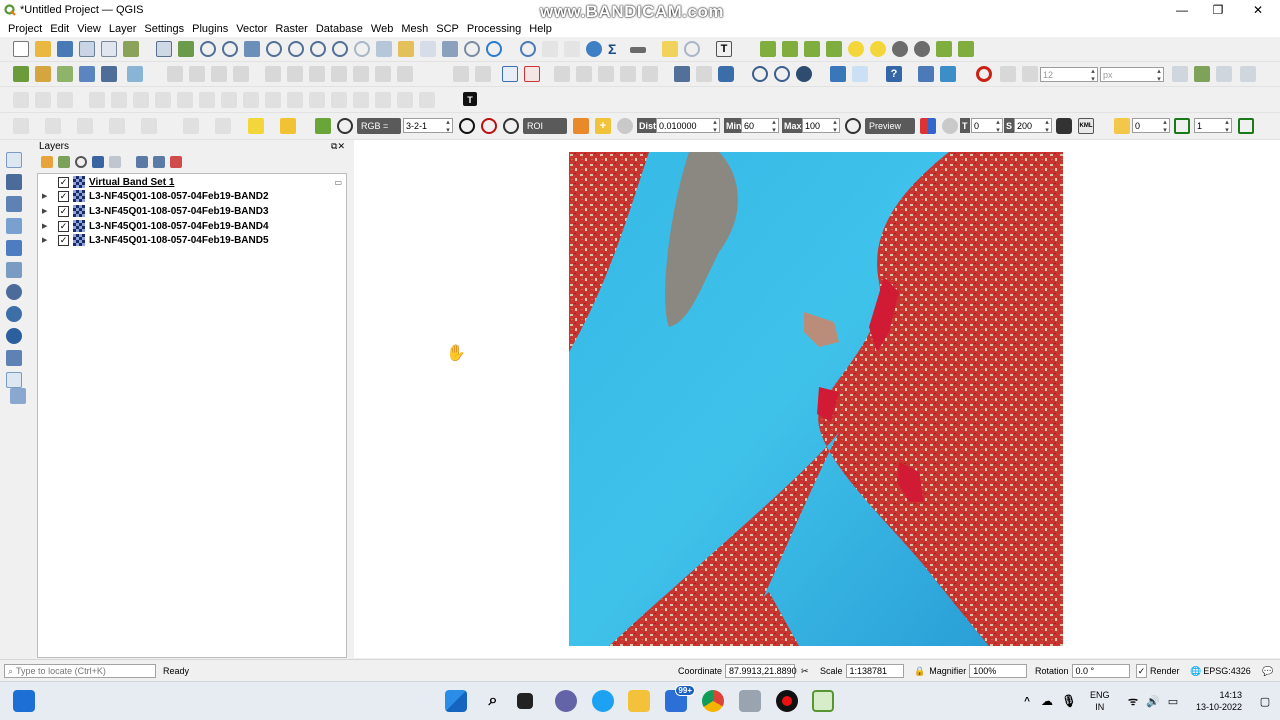 This screenshot has height=720, width=1280. What do you see at coordinates (606, 74) in the screenshot?
I see `move-label-icon` at bounding box center [606, 74].